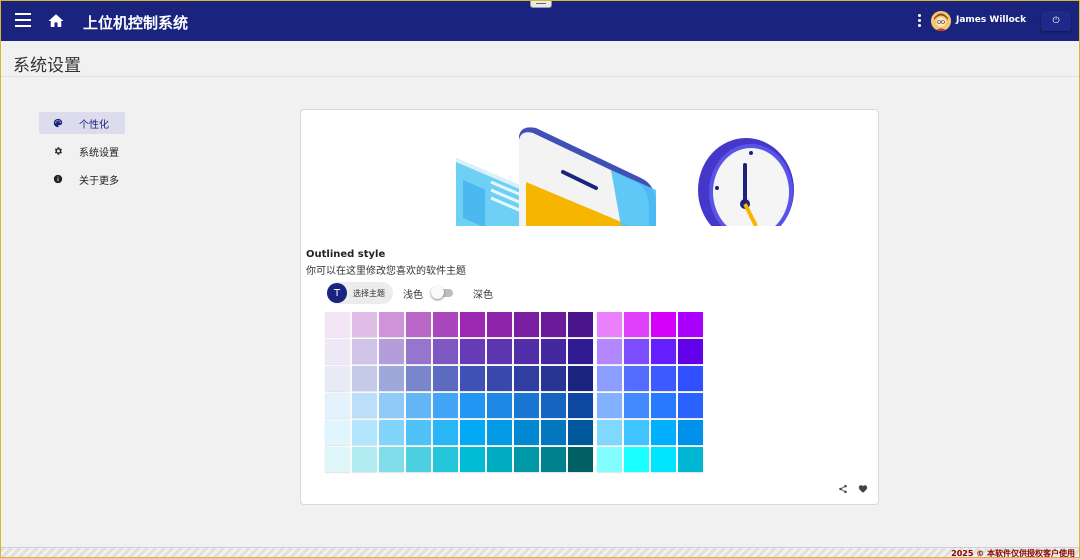 The width and height of the screenshot is (1080, 558). Describe the element at coordinates (360, 293) in the screenshot. I see `select-theme-button: T 选择主题` at that location.